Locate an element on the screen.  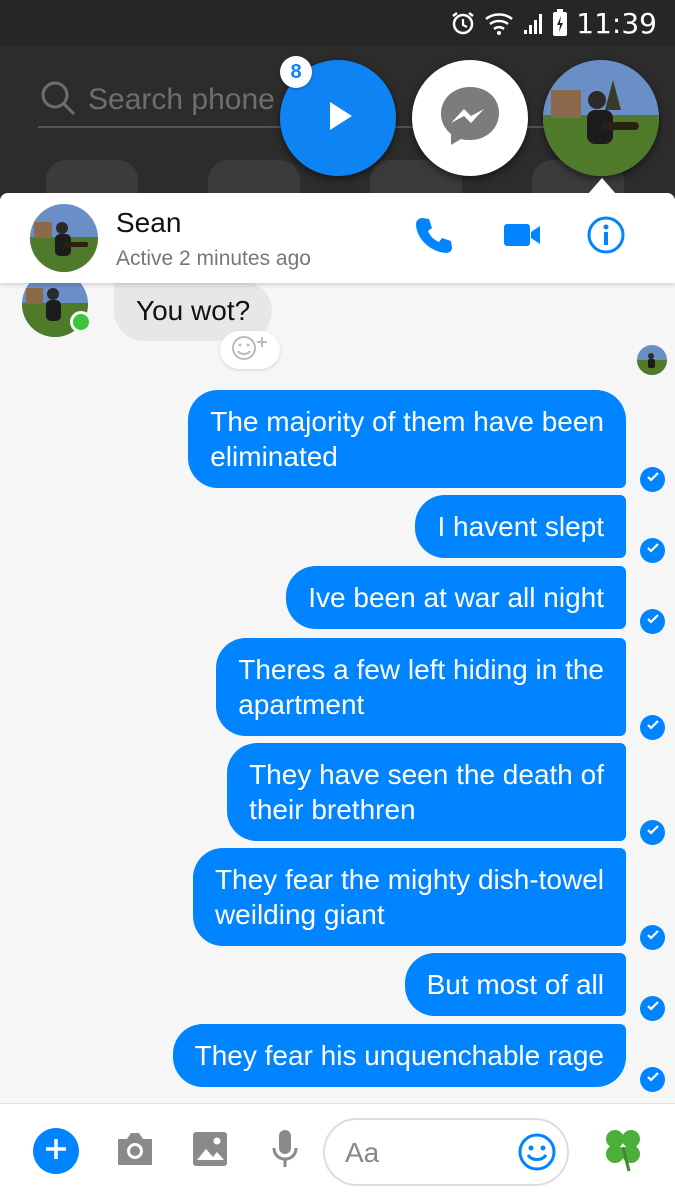
gallery-button is located at coordinates (210, 1151).